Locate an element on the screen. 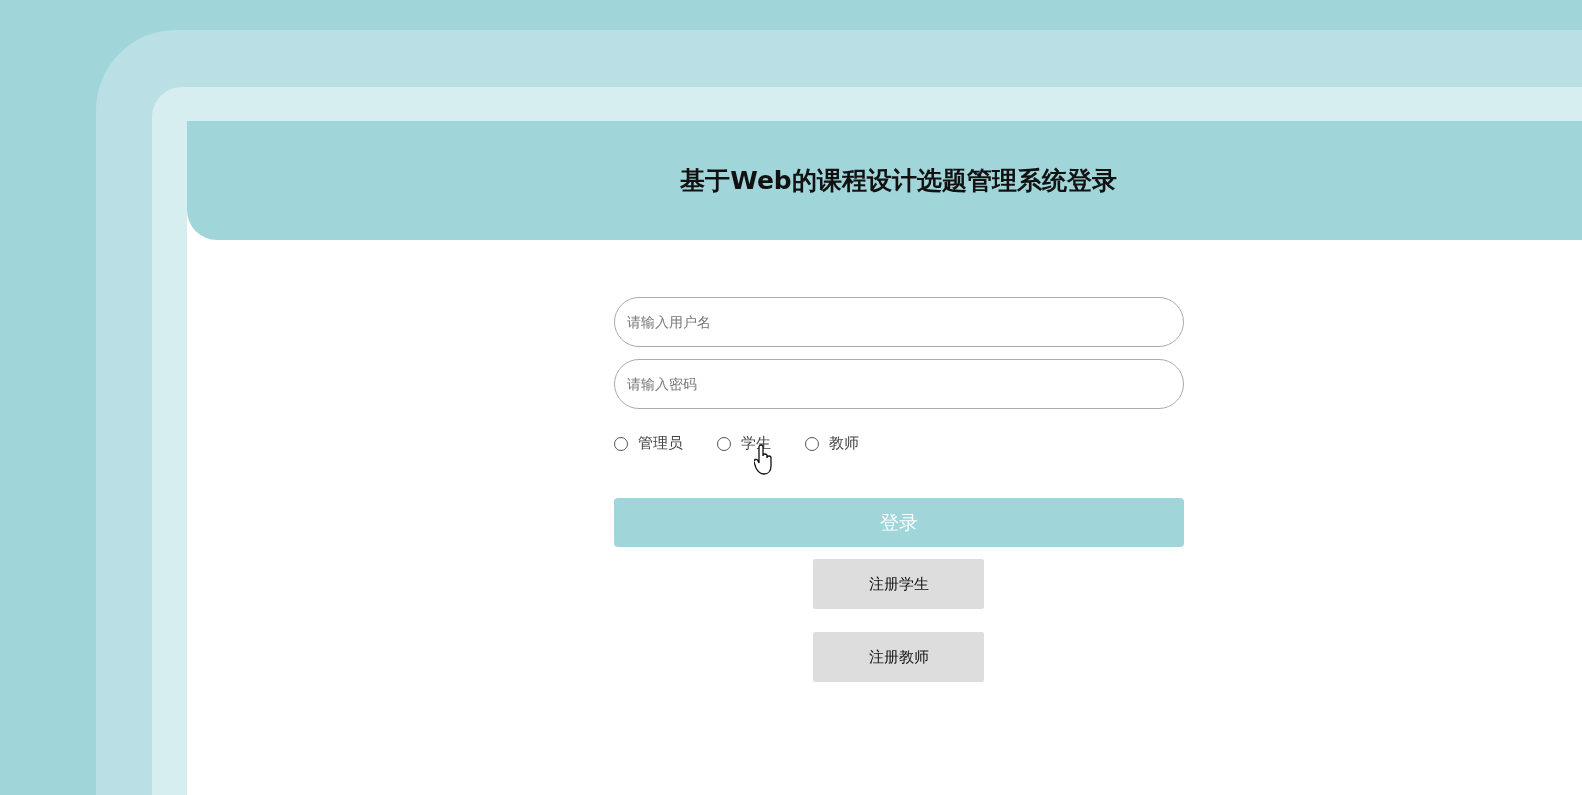 Image resolution: width=1582 pixels, height=795 pixels. role-radio: 管理员 is located at coordinates (648, 443).